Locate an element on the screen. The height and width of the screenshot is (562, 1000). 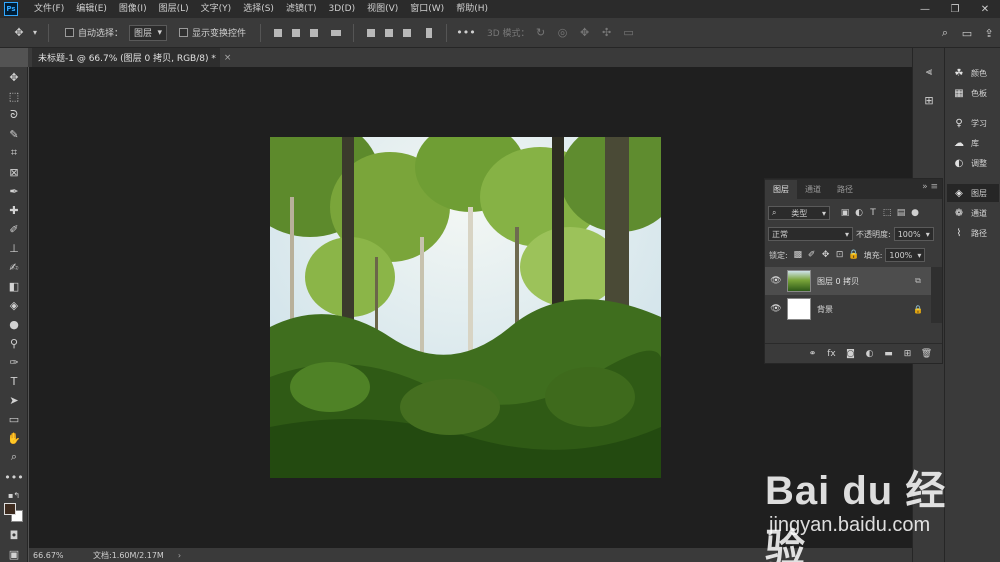
brush-tool-icon: ✐ is located at coordinates (14, 229).